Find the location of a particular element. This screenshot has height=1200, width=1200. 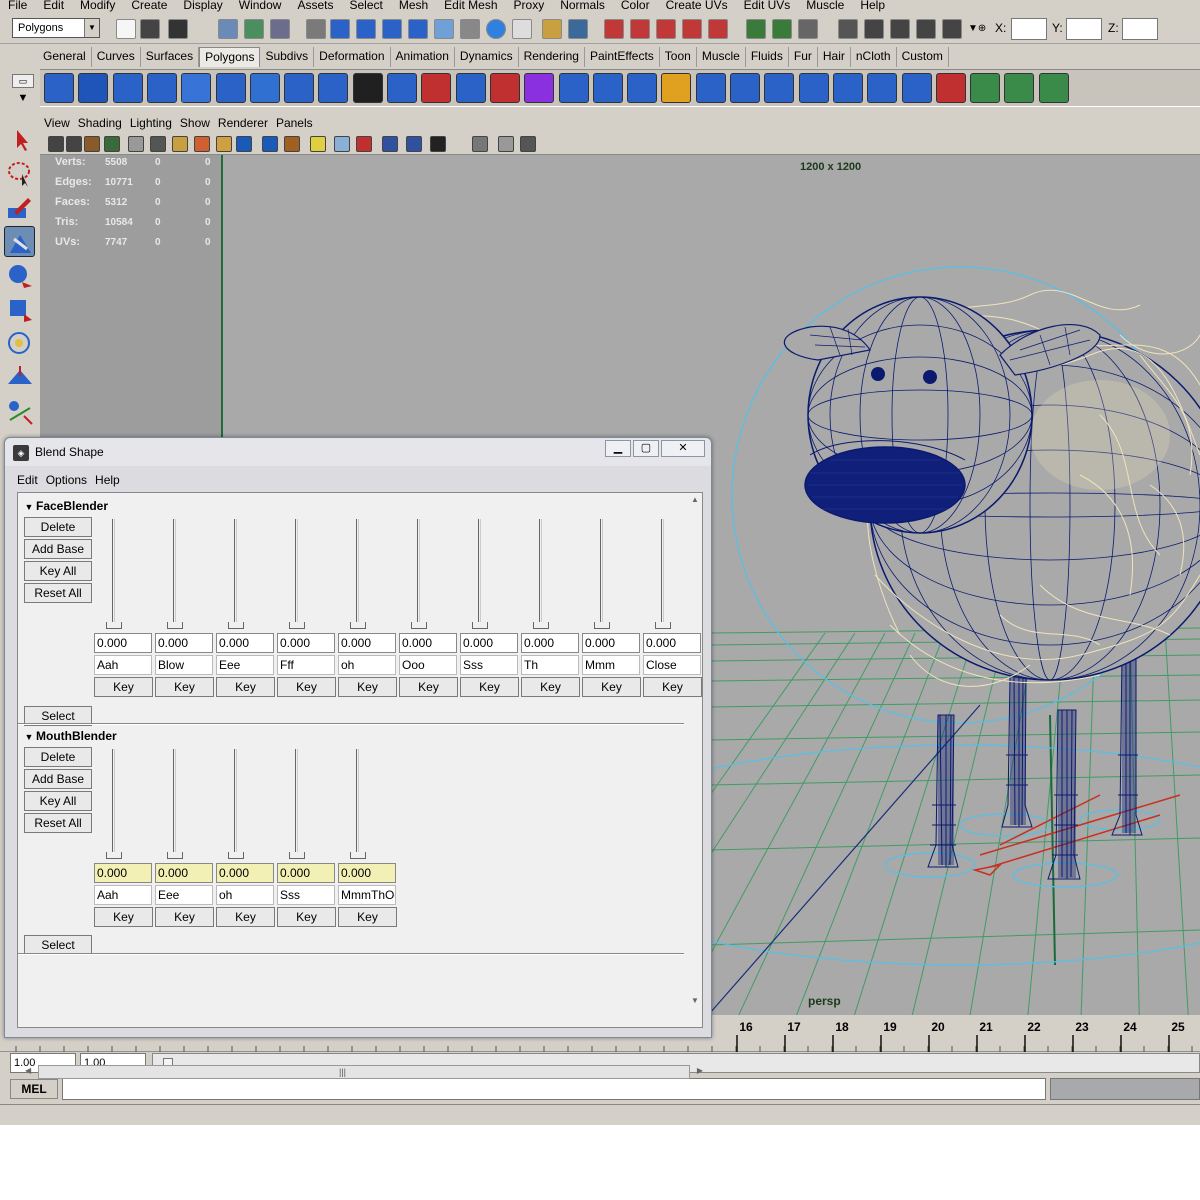

texture-icon is located at coordinates (270, 144).